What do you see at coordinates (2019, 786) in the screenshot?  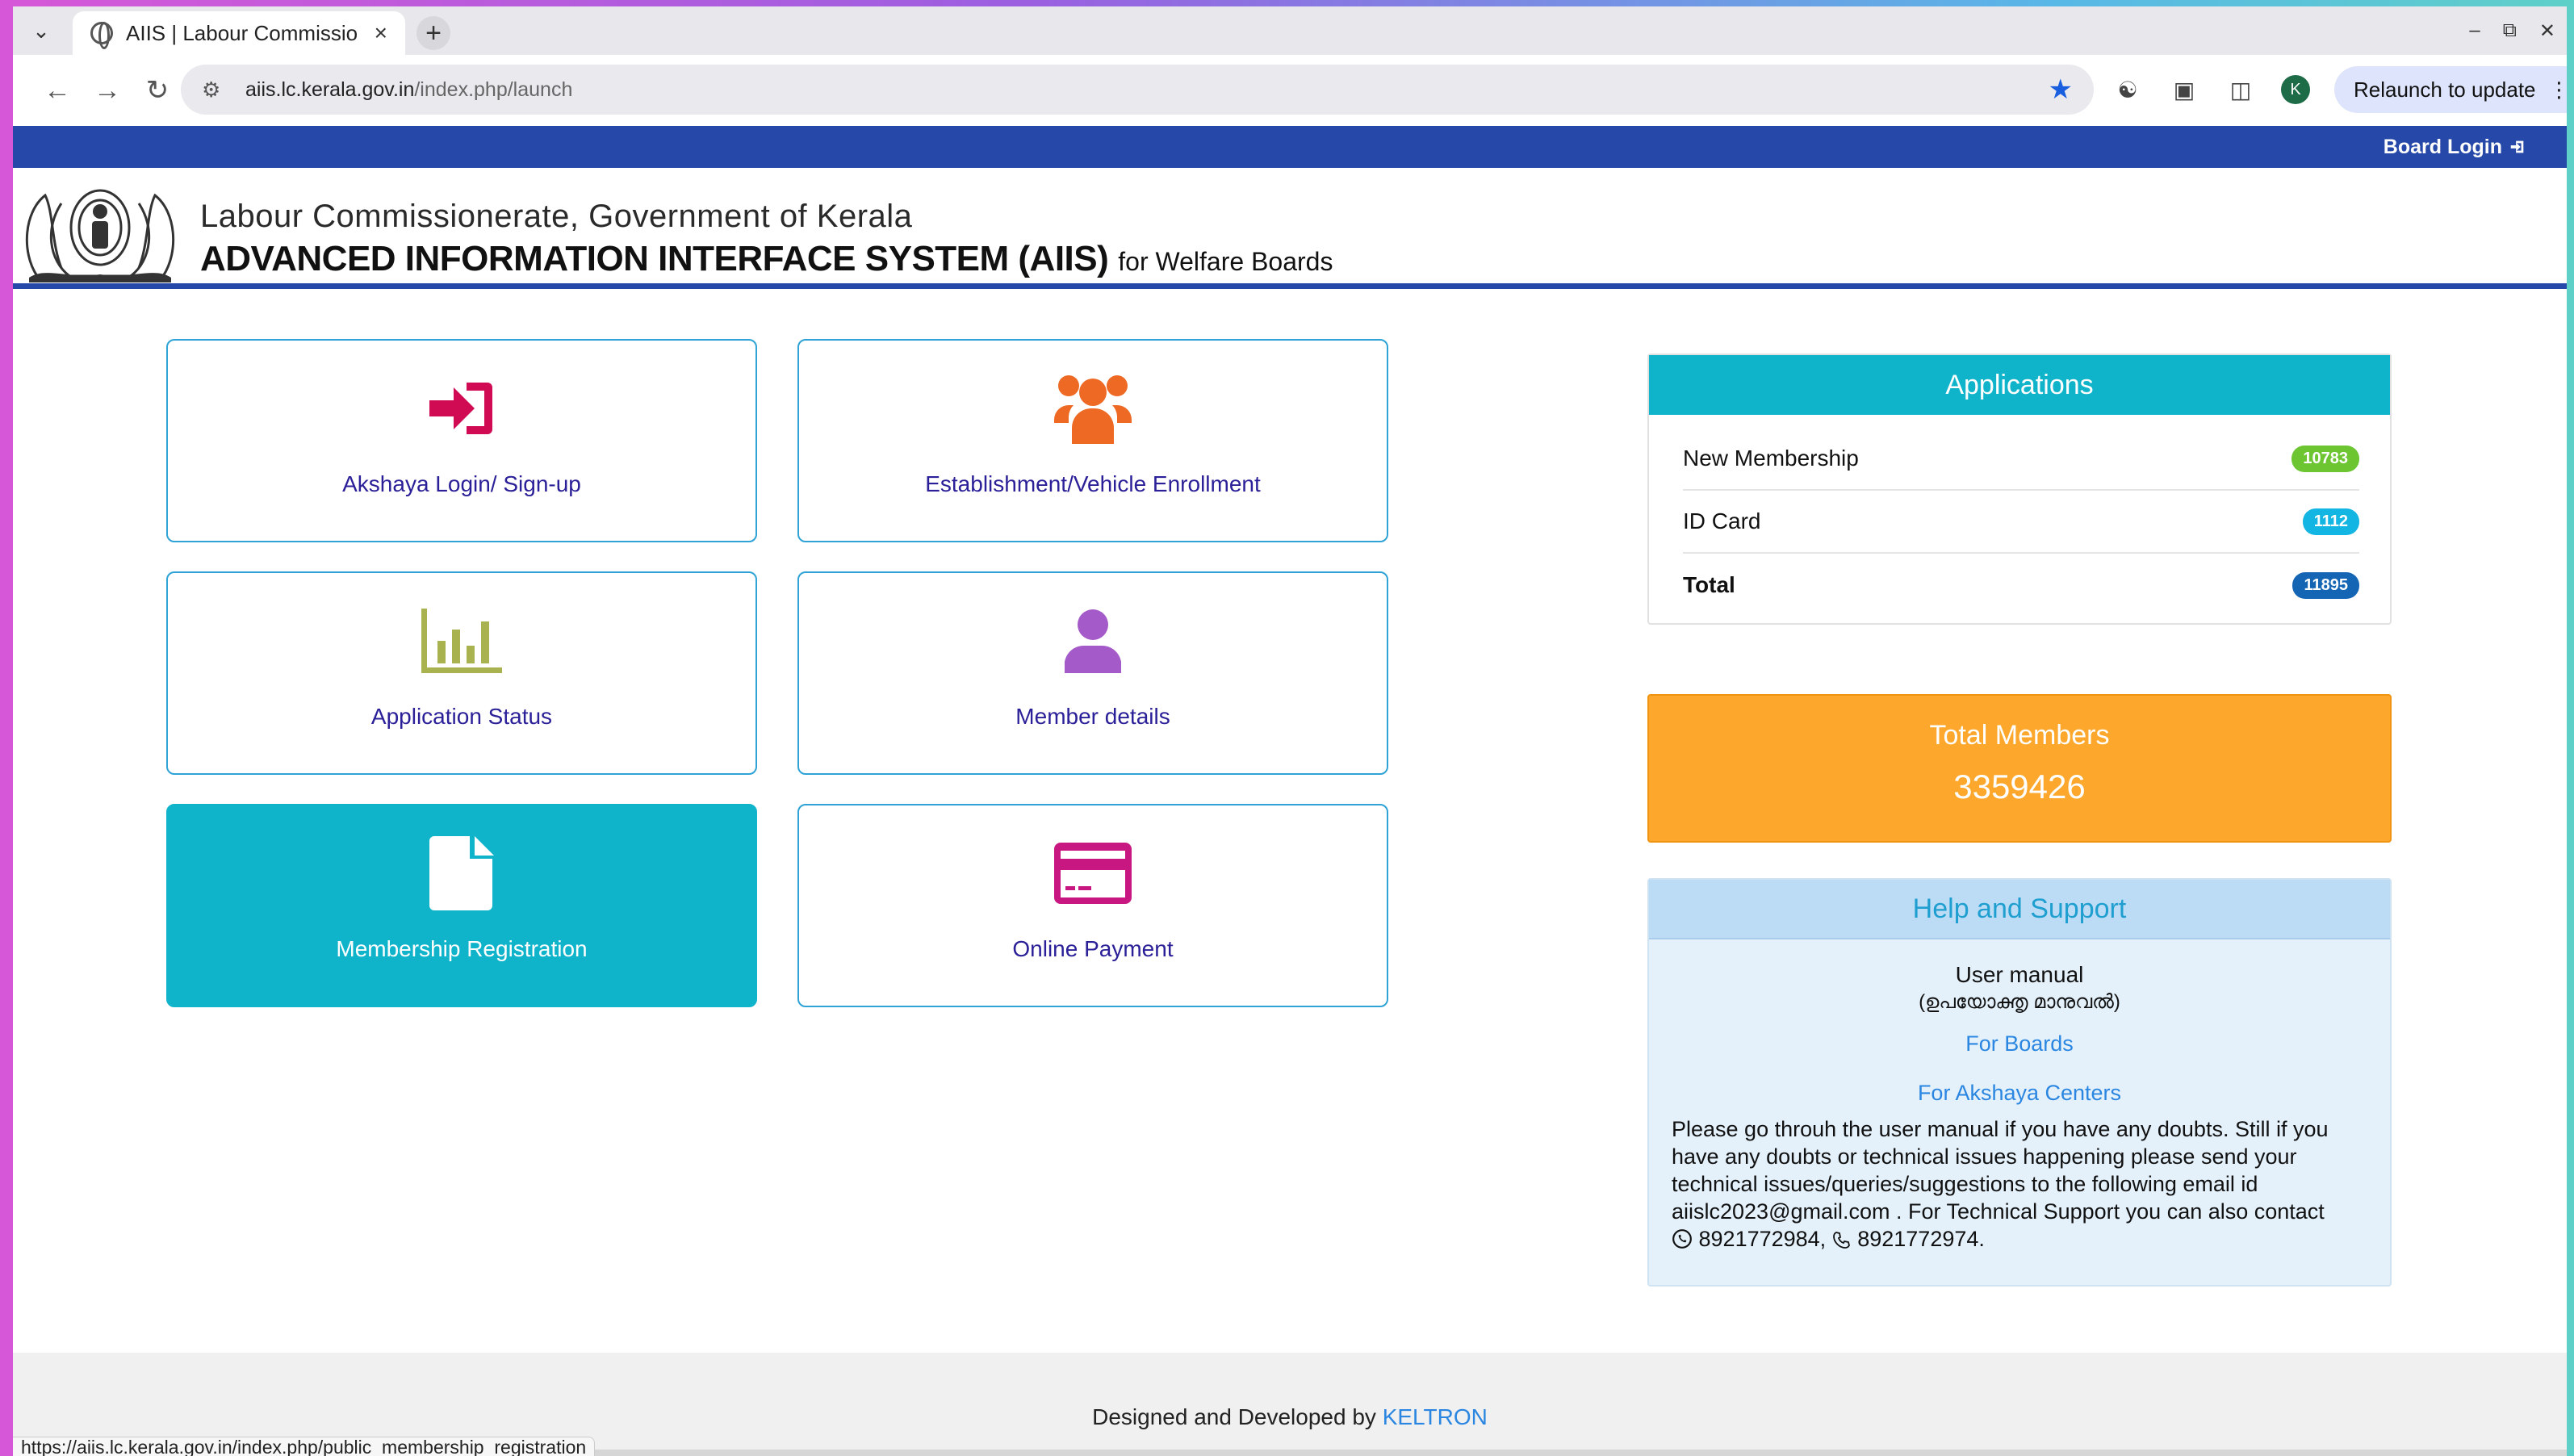 I see `total-members-value: 3359426` at bounding box center [2019, 786].